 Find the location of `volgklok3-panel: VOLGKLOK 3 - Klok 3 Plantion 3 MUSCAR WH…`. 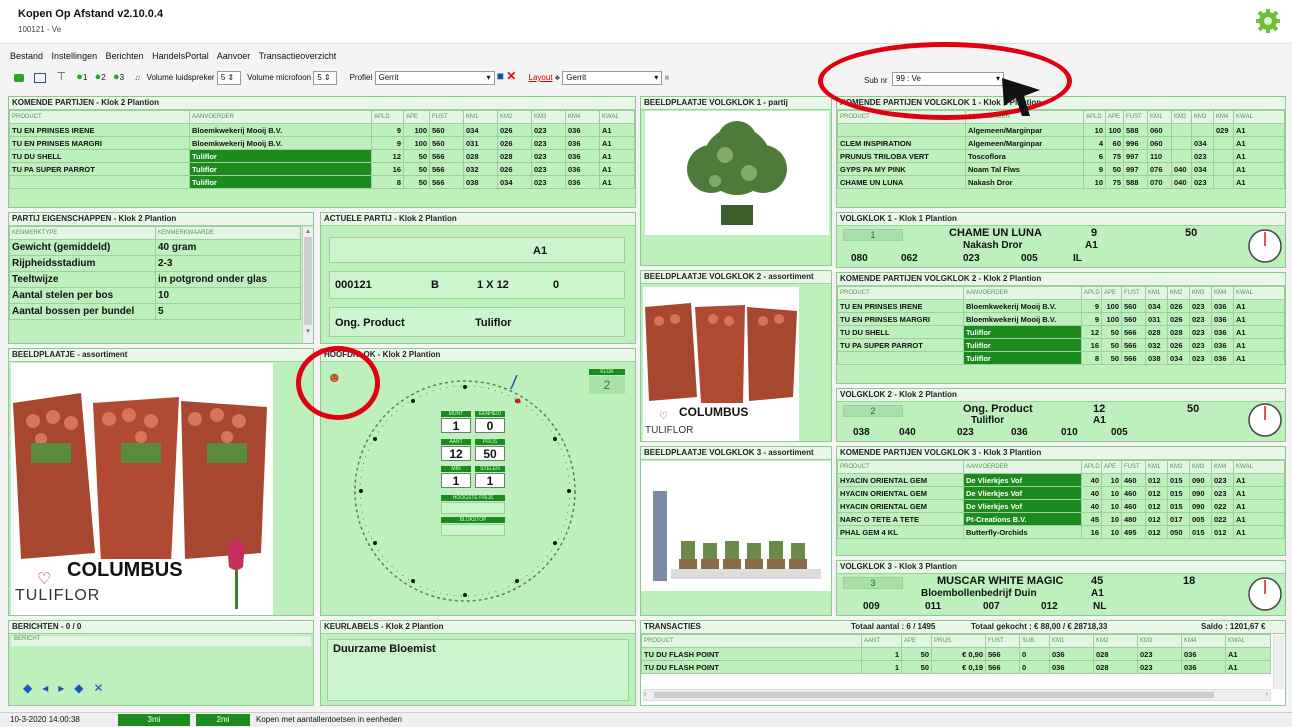

volgklok3-panel: VOLGKLOK 3 - Klok 3 Plantion 3 MUSCAR WH… is located at coordinates (1061, 588).